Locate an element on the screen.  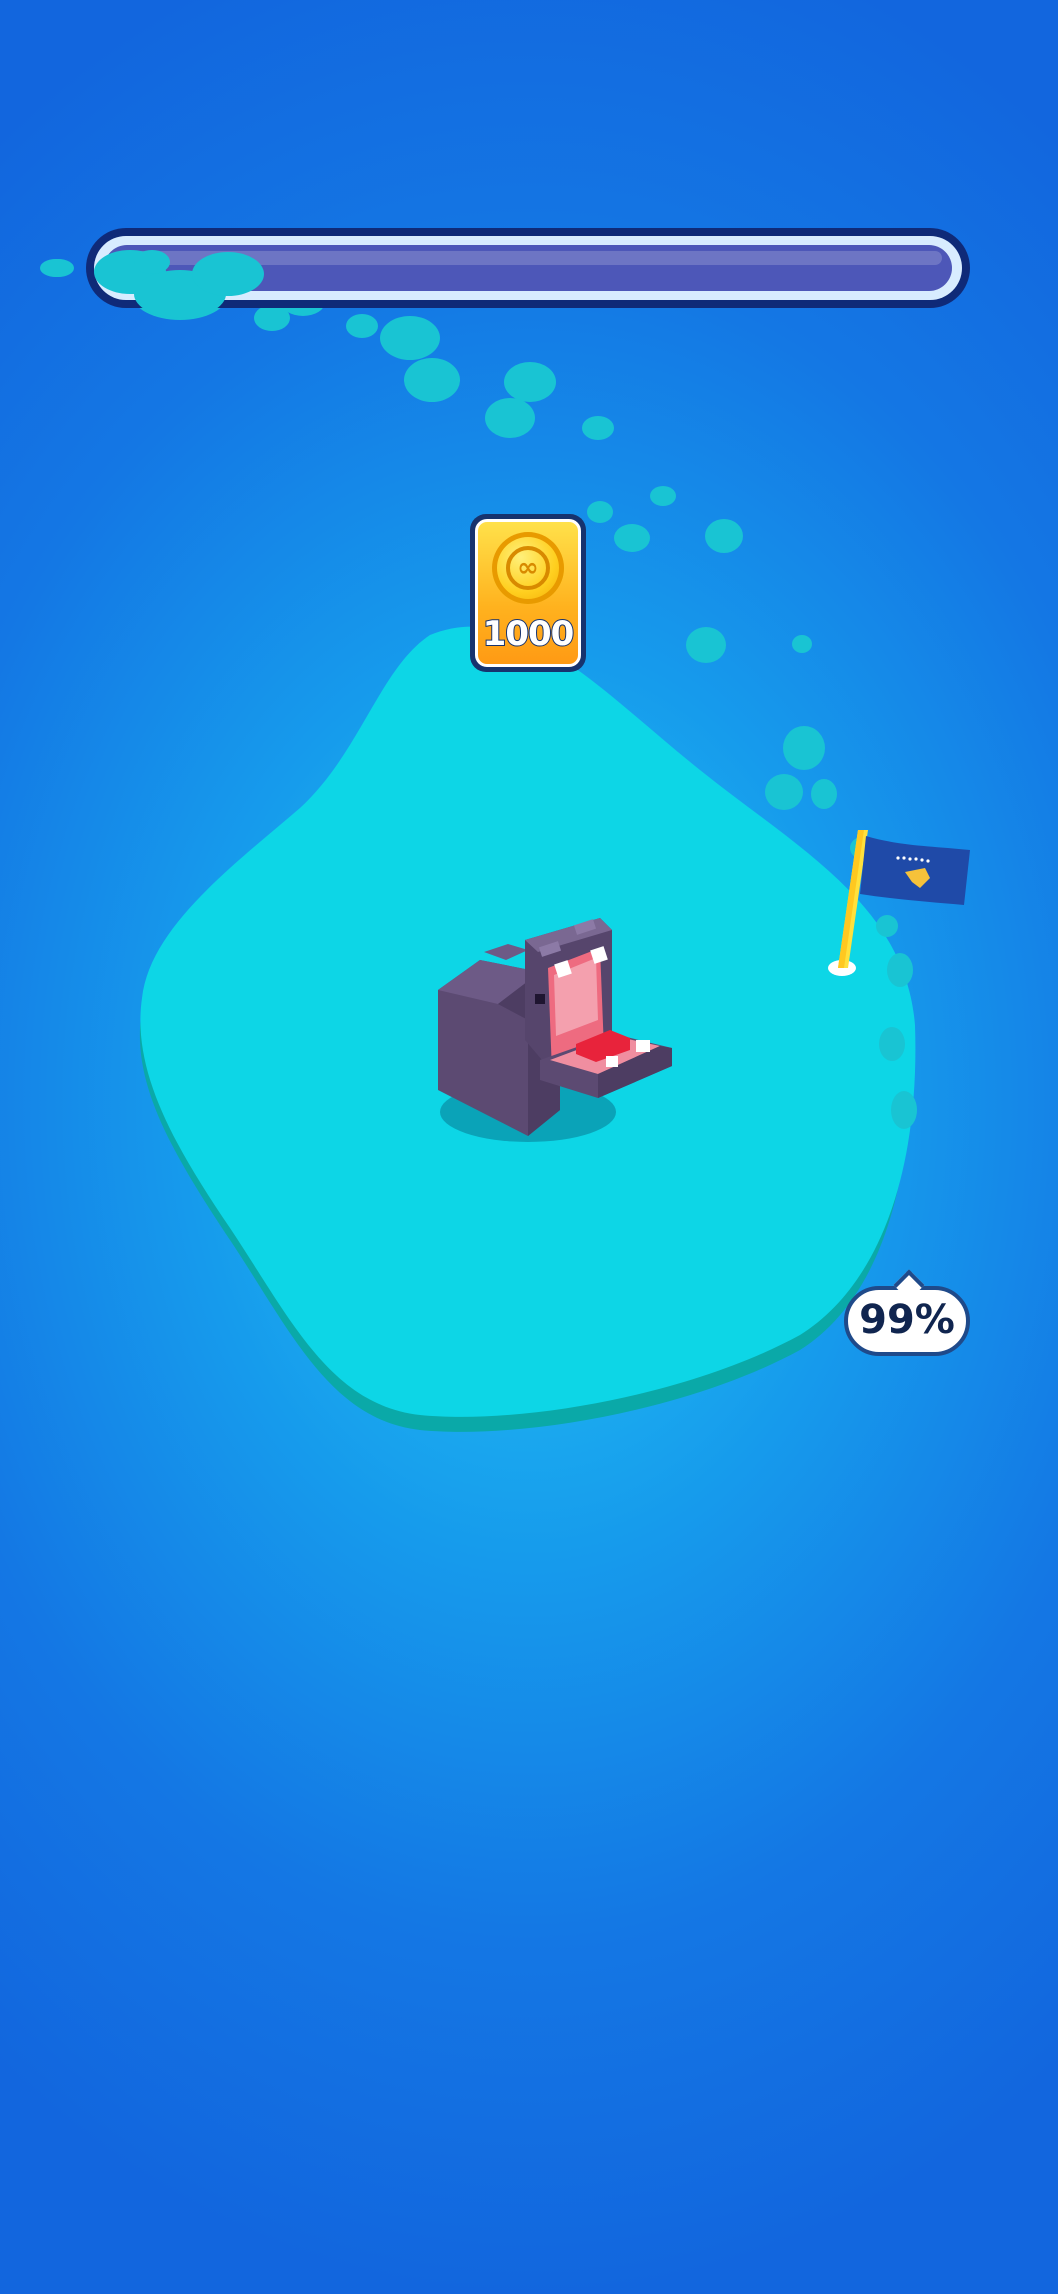
reward-amount: 1000 is located at coordinates (529, 634).